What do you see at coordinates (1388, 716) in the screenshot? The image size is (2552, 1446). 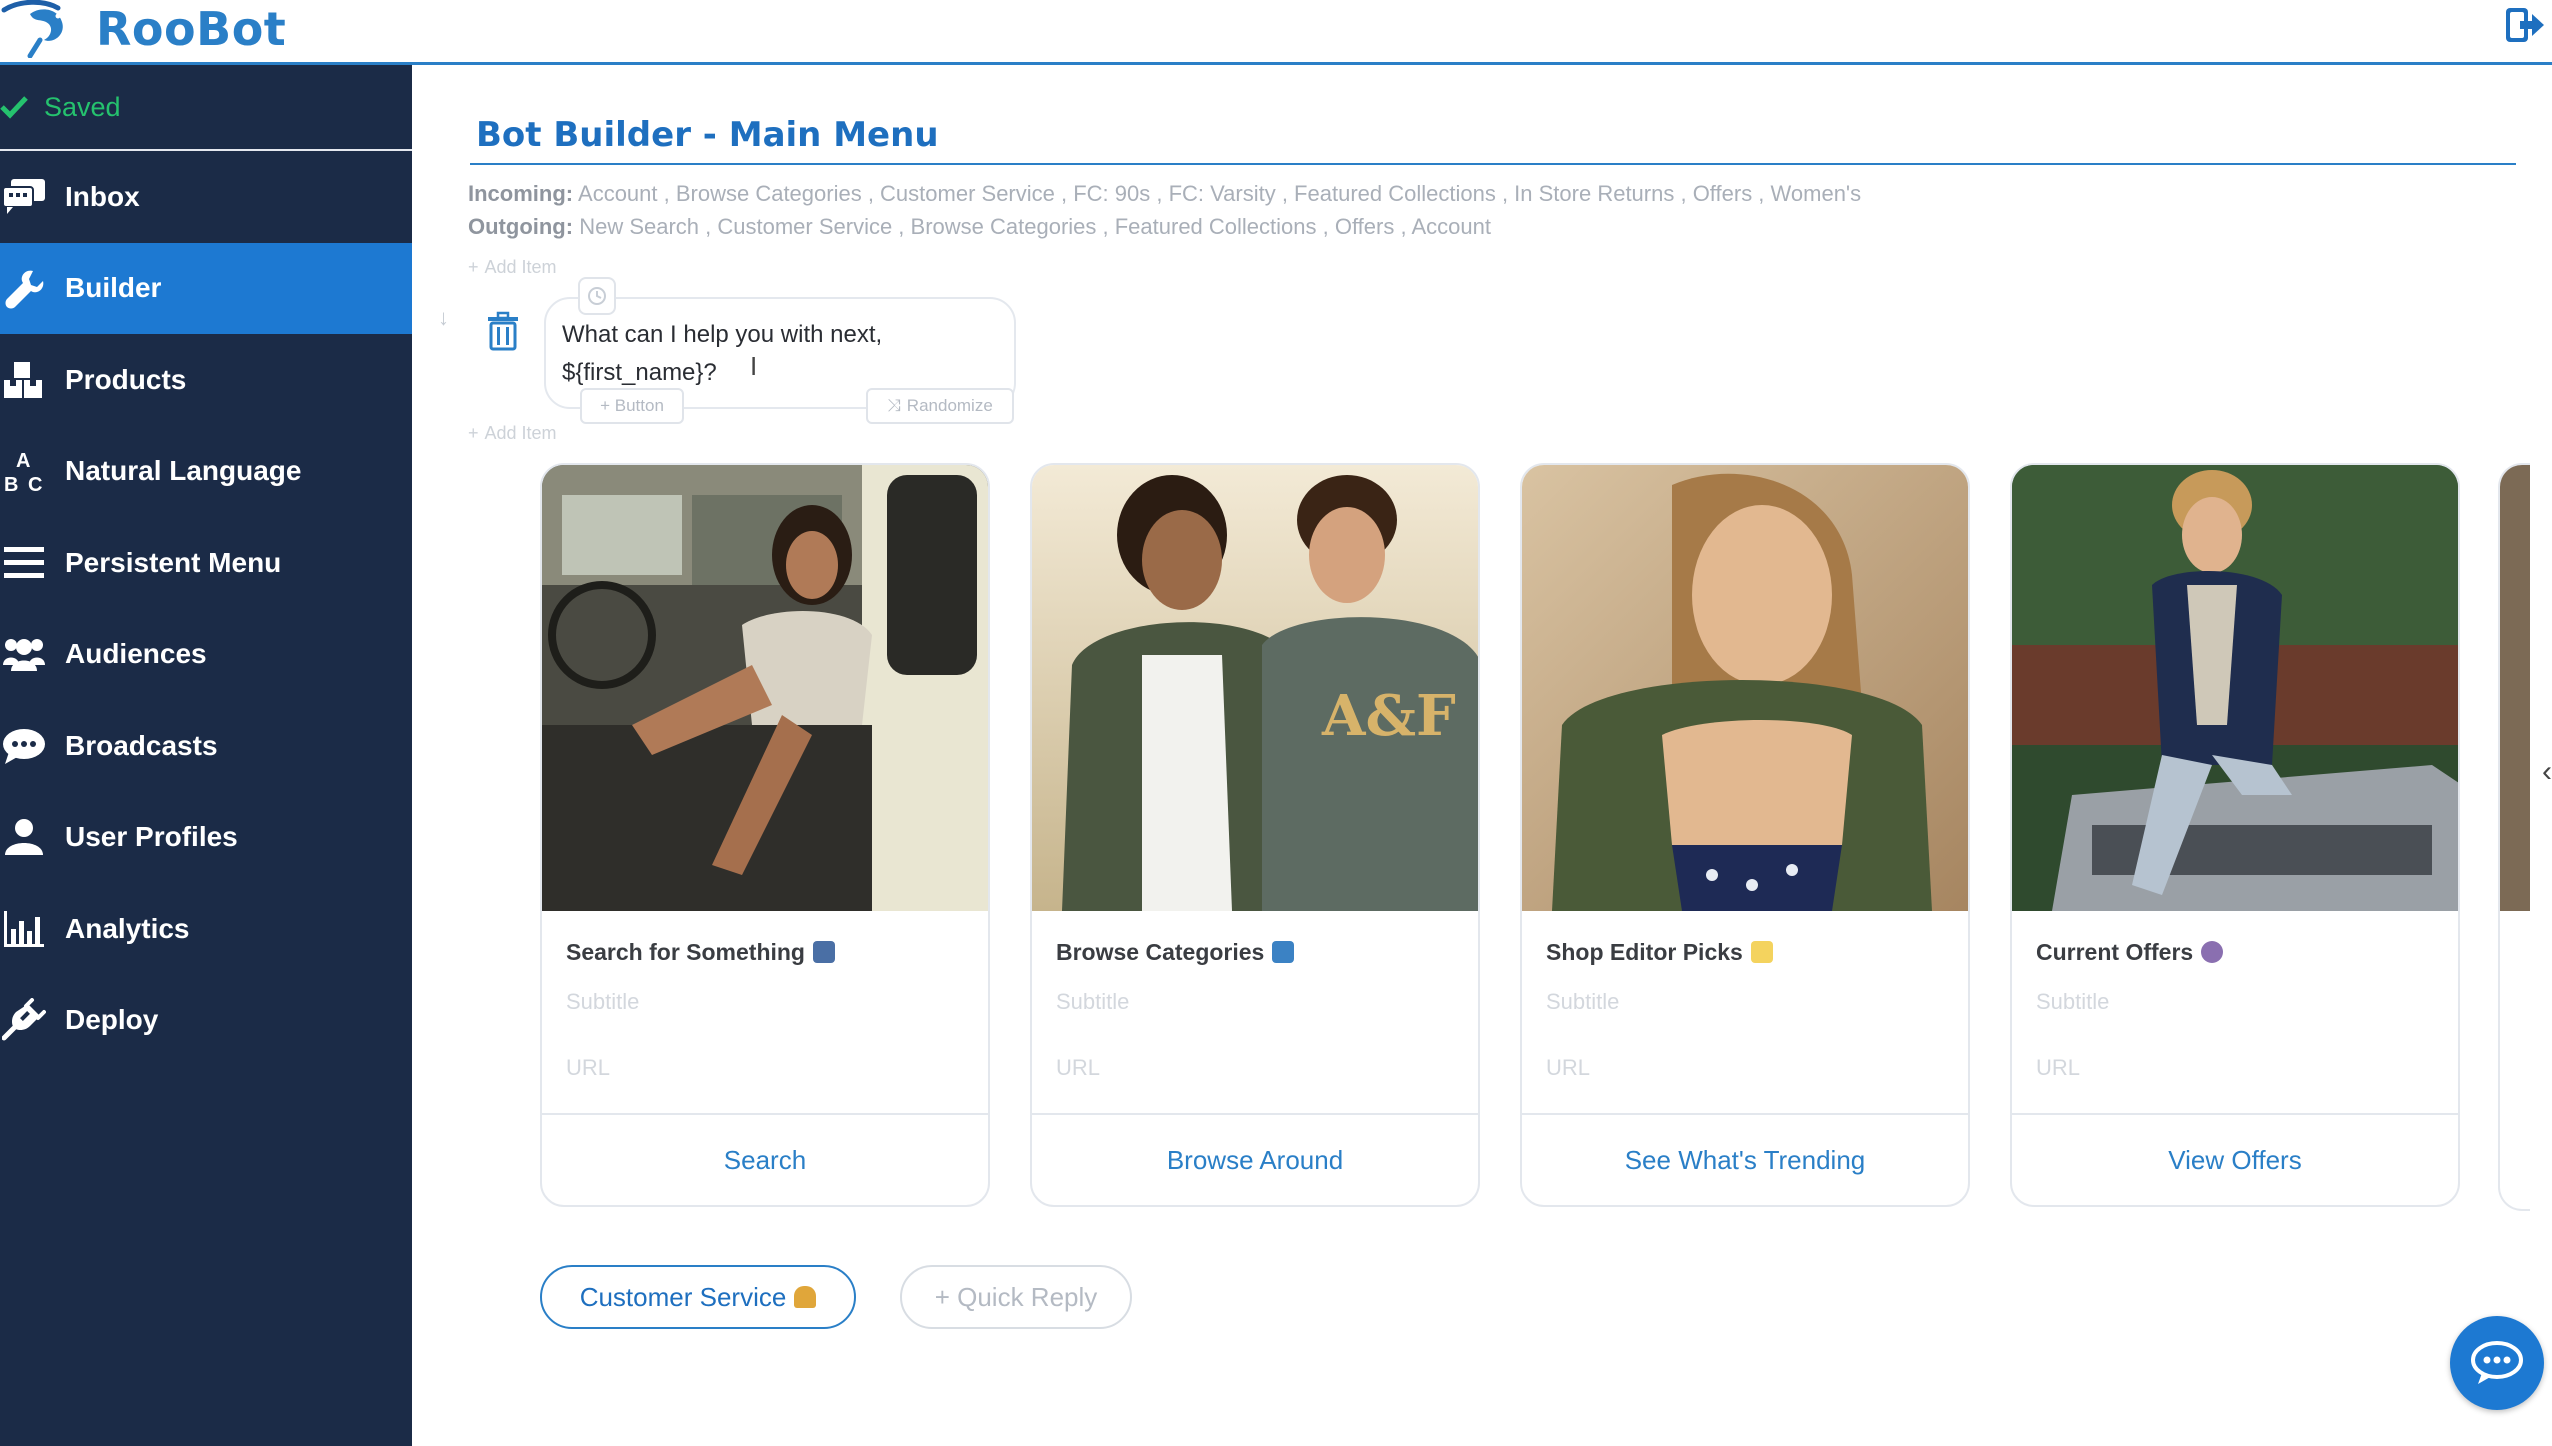 I see `svg-text: A&F` at bounding box center [1388, 716].